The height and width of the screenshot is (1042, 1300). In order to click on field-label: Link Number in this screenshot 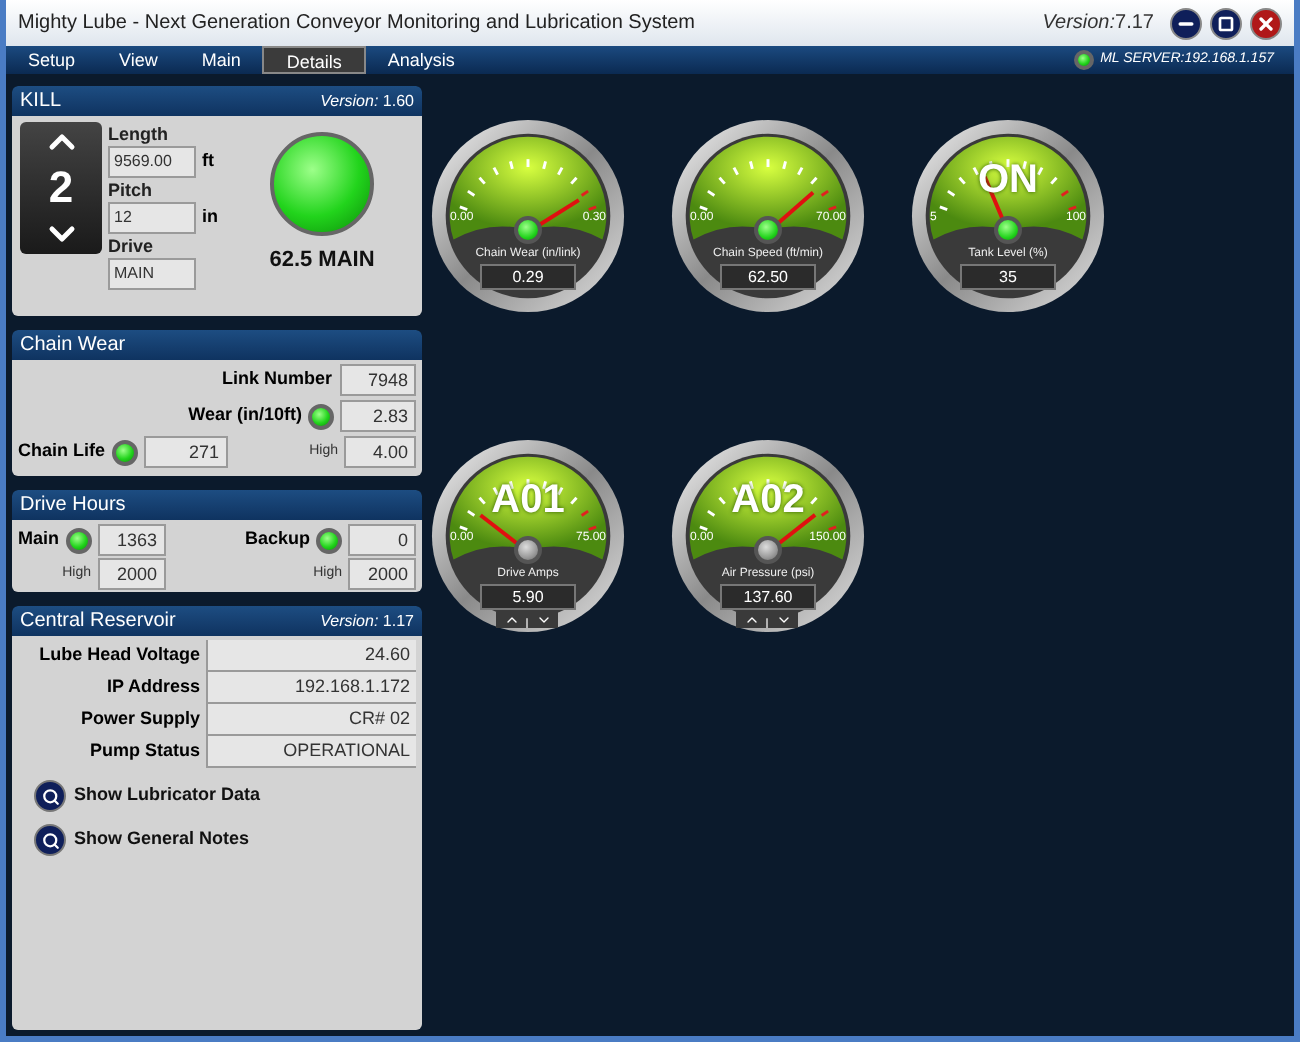, I will do `click(276, 379)`.